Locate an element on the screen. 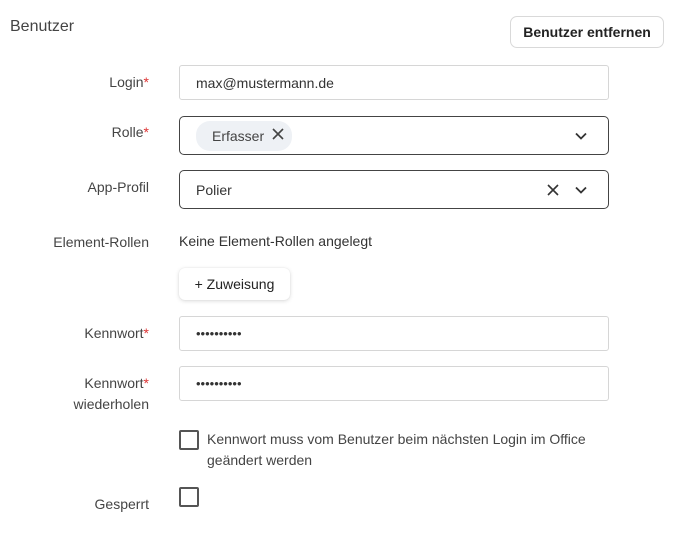 This screenshot has width=673, height=547. login-field: max@mustermann.de is located at coordinates (394, 82).